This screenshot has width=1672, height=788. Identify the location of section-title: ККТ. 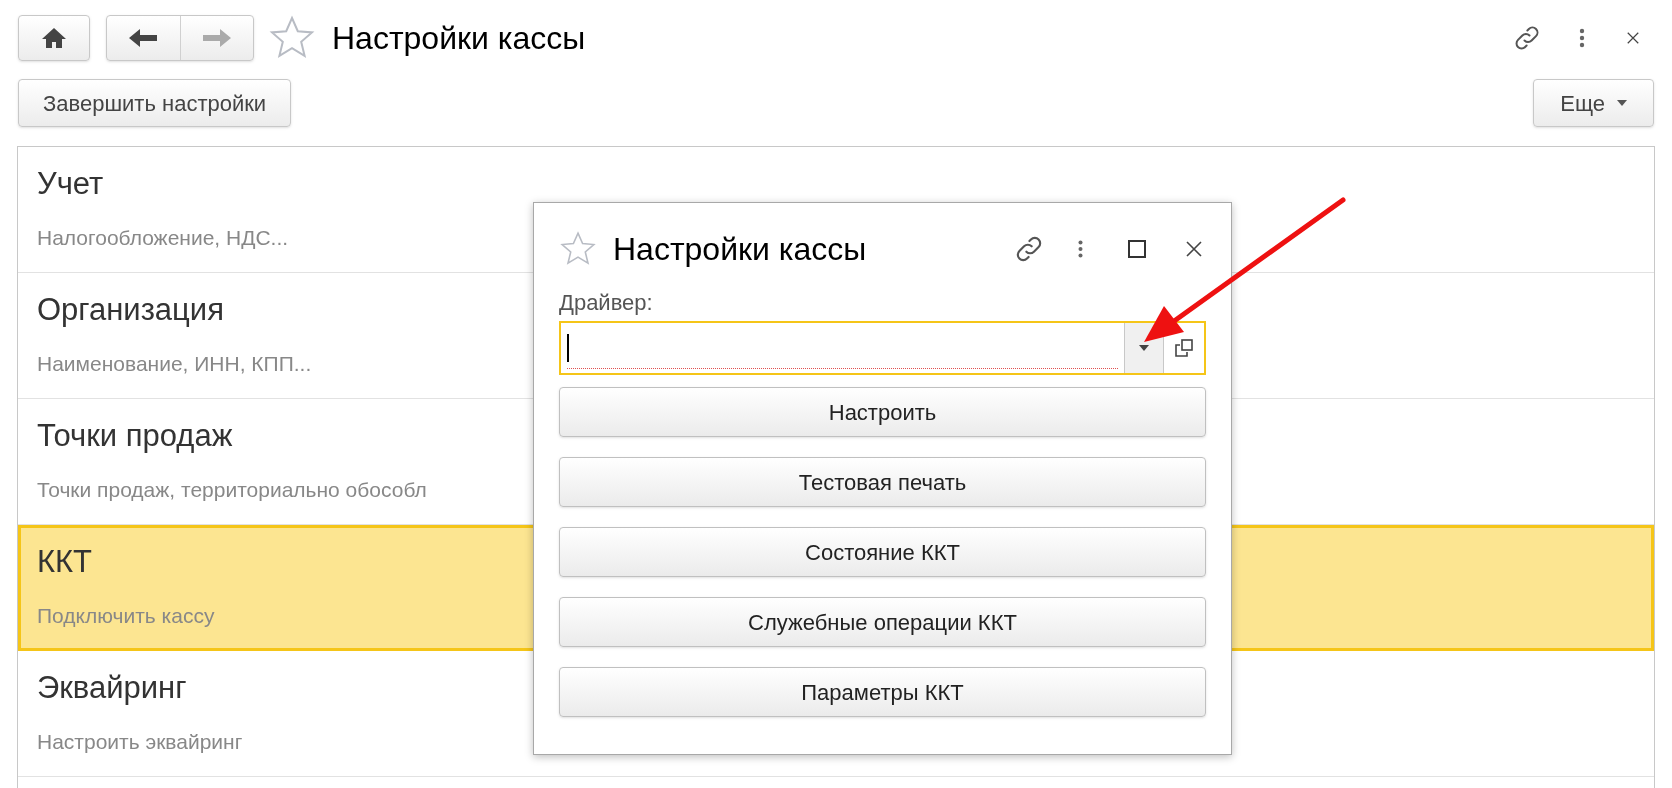
(65, 562).